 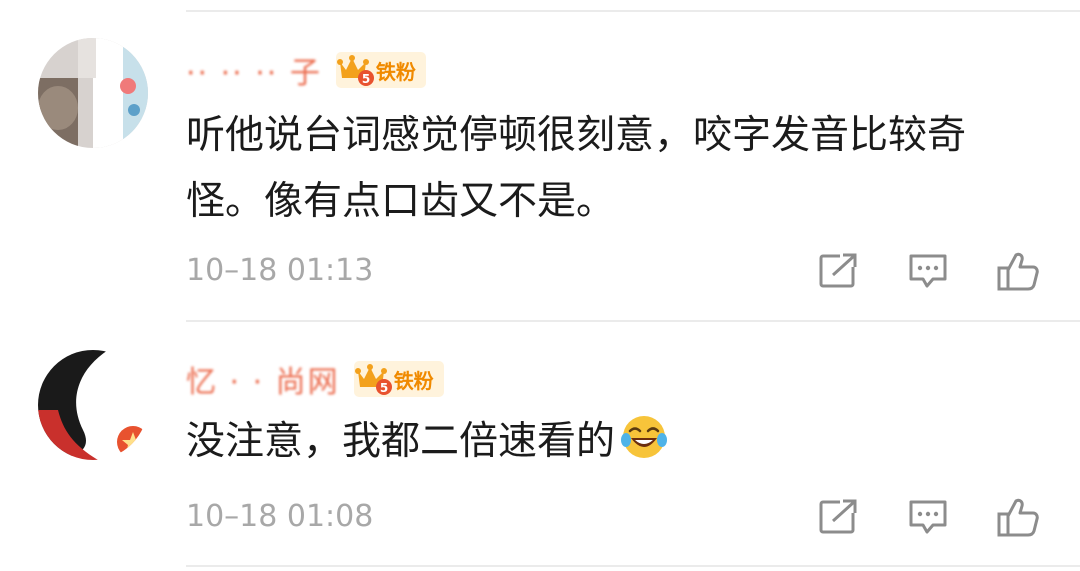 I want to click on comment-text: 没注意，我都二倍速看的, so click(x=613, y=442).